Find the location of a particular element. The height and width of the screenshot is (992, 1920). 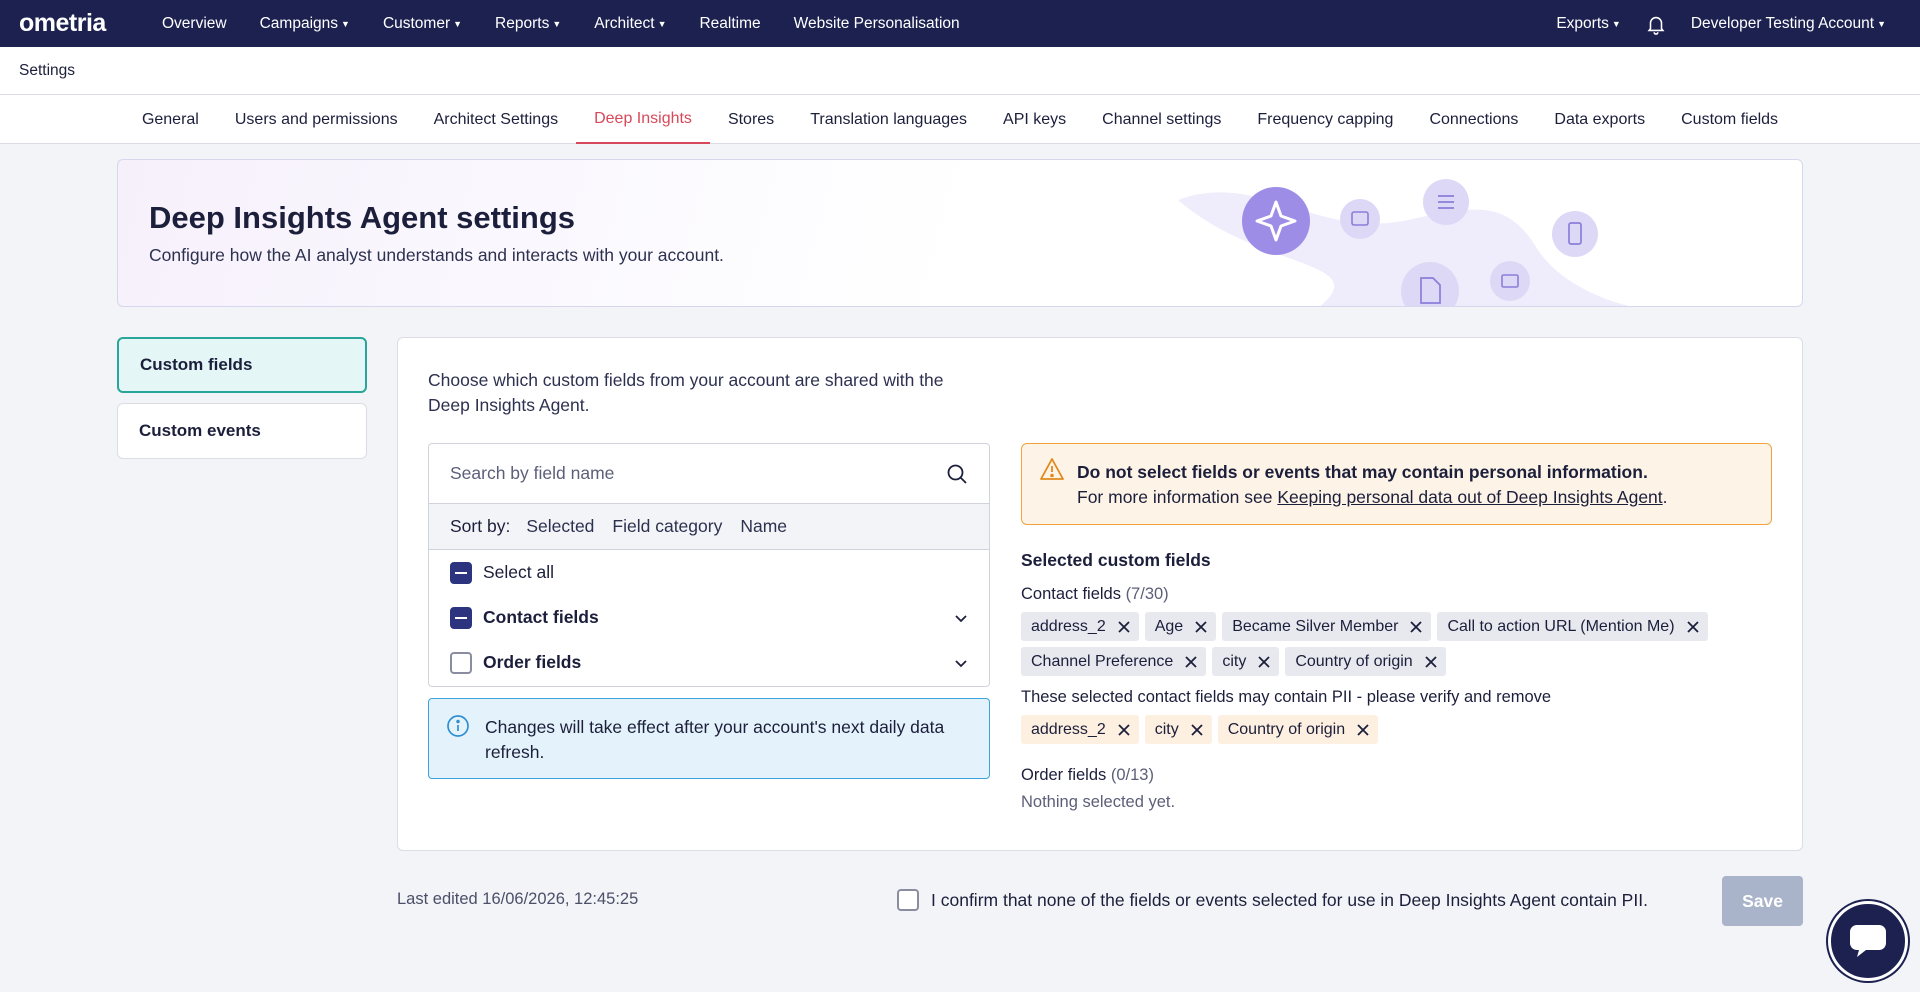

account-name: Developer Testing Account is located at coordinates (1782, 23).